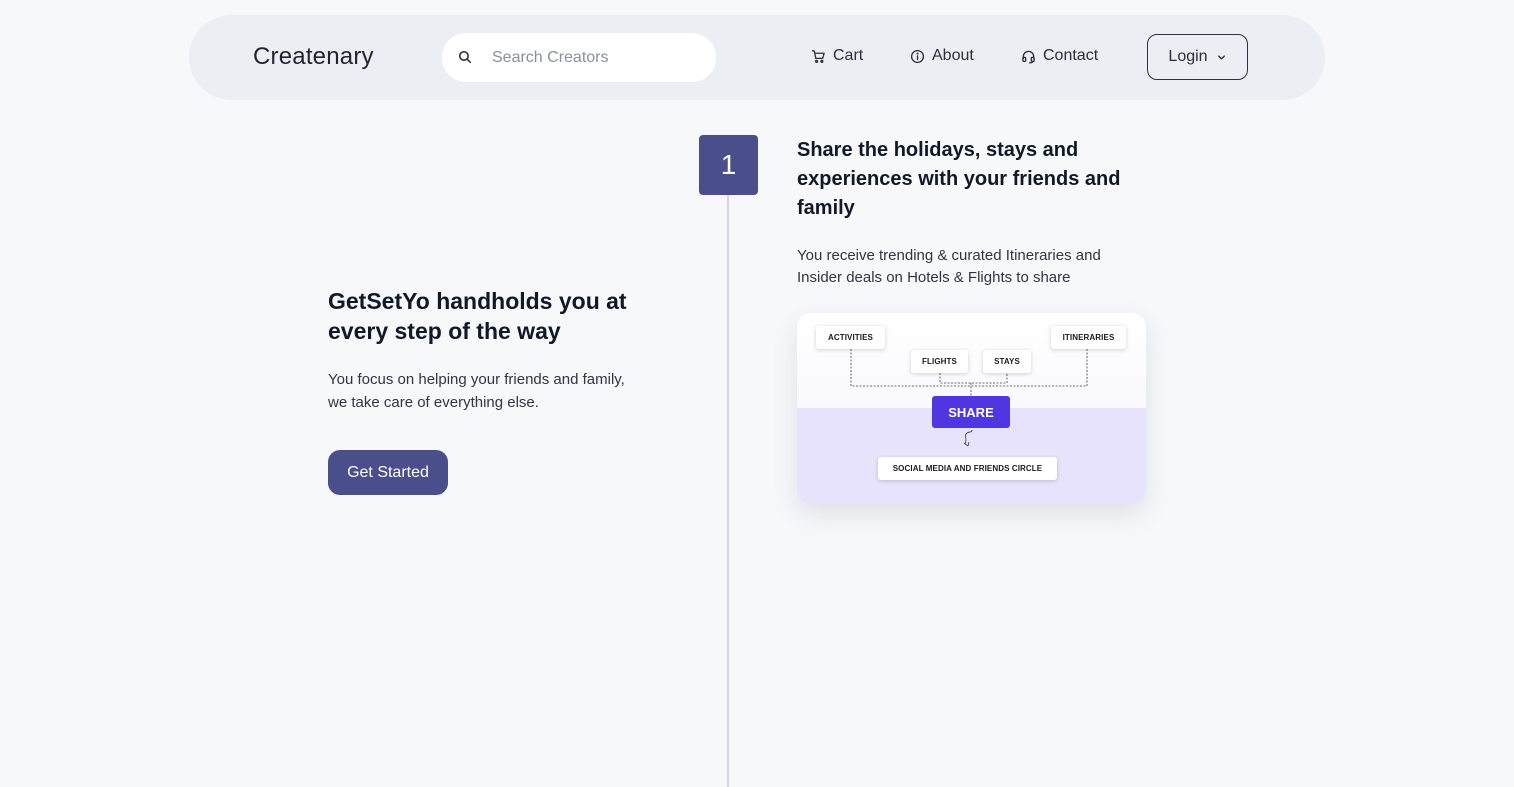 The image size is (1514, 787). Describe the element at coordinates (388, 472) in the screenshot. I see `get-started-button: Get Started` at that location.